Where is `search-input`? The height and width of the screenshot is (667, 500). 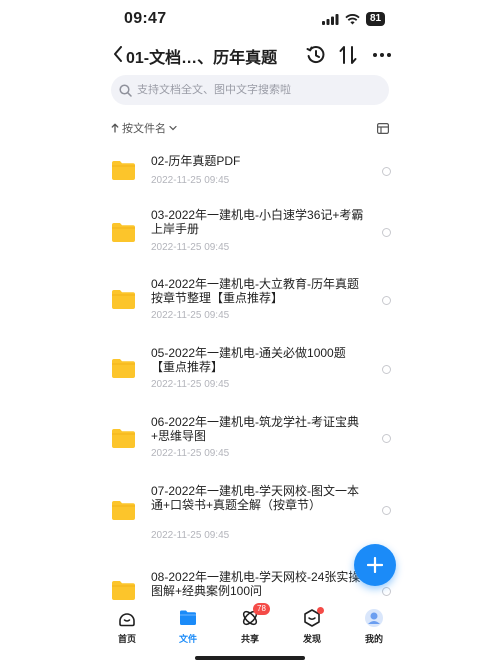
search-input is located at coordinates (257, 90).